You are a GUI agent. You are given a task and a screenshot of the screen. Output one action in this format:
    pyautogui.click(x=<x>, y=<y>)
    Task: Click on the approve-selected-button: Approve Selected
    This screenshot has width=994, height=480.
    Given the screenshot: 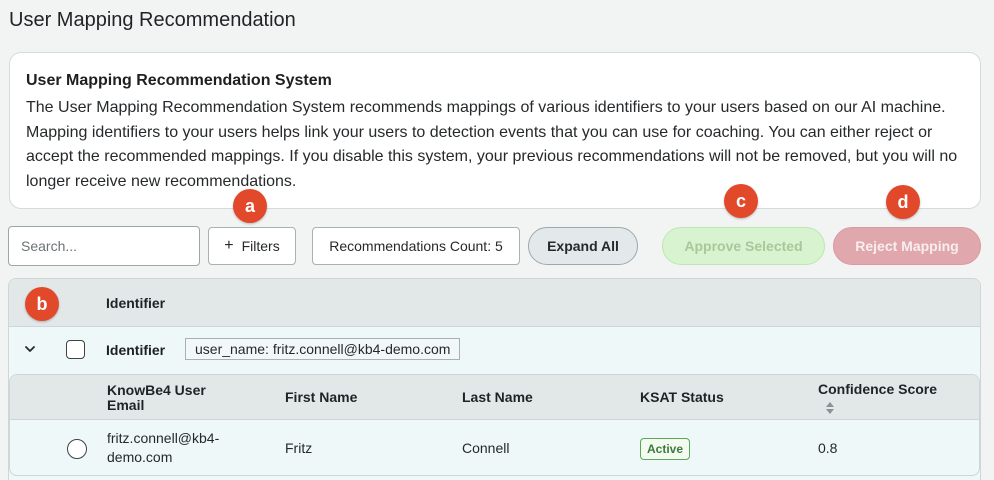 What is the action you would take?
    pyautogui.click(x=743, y=246)
    